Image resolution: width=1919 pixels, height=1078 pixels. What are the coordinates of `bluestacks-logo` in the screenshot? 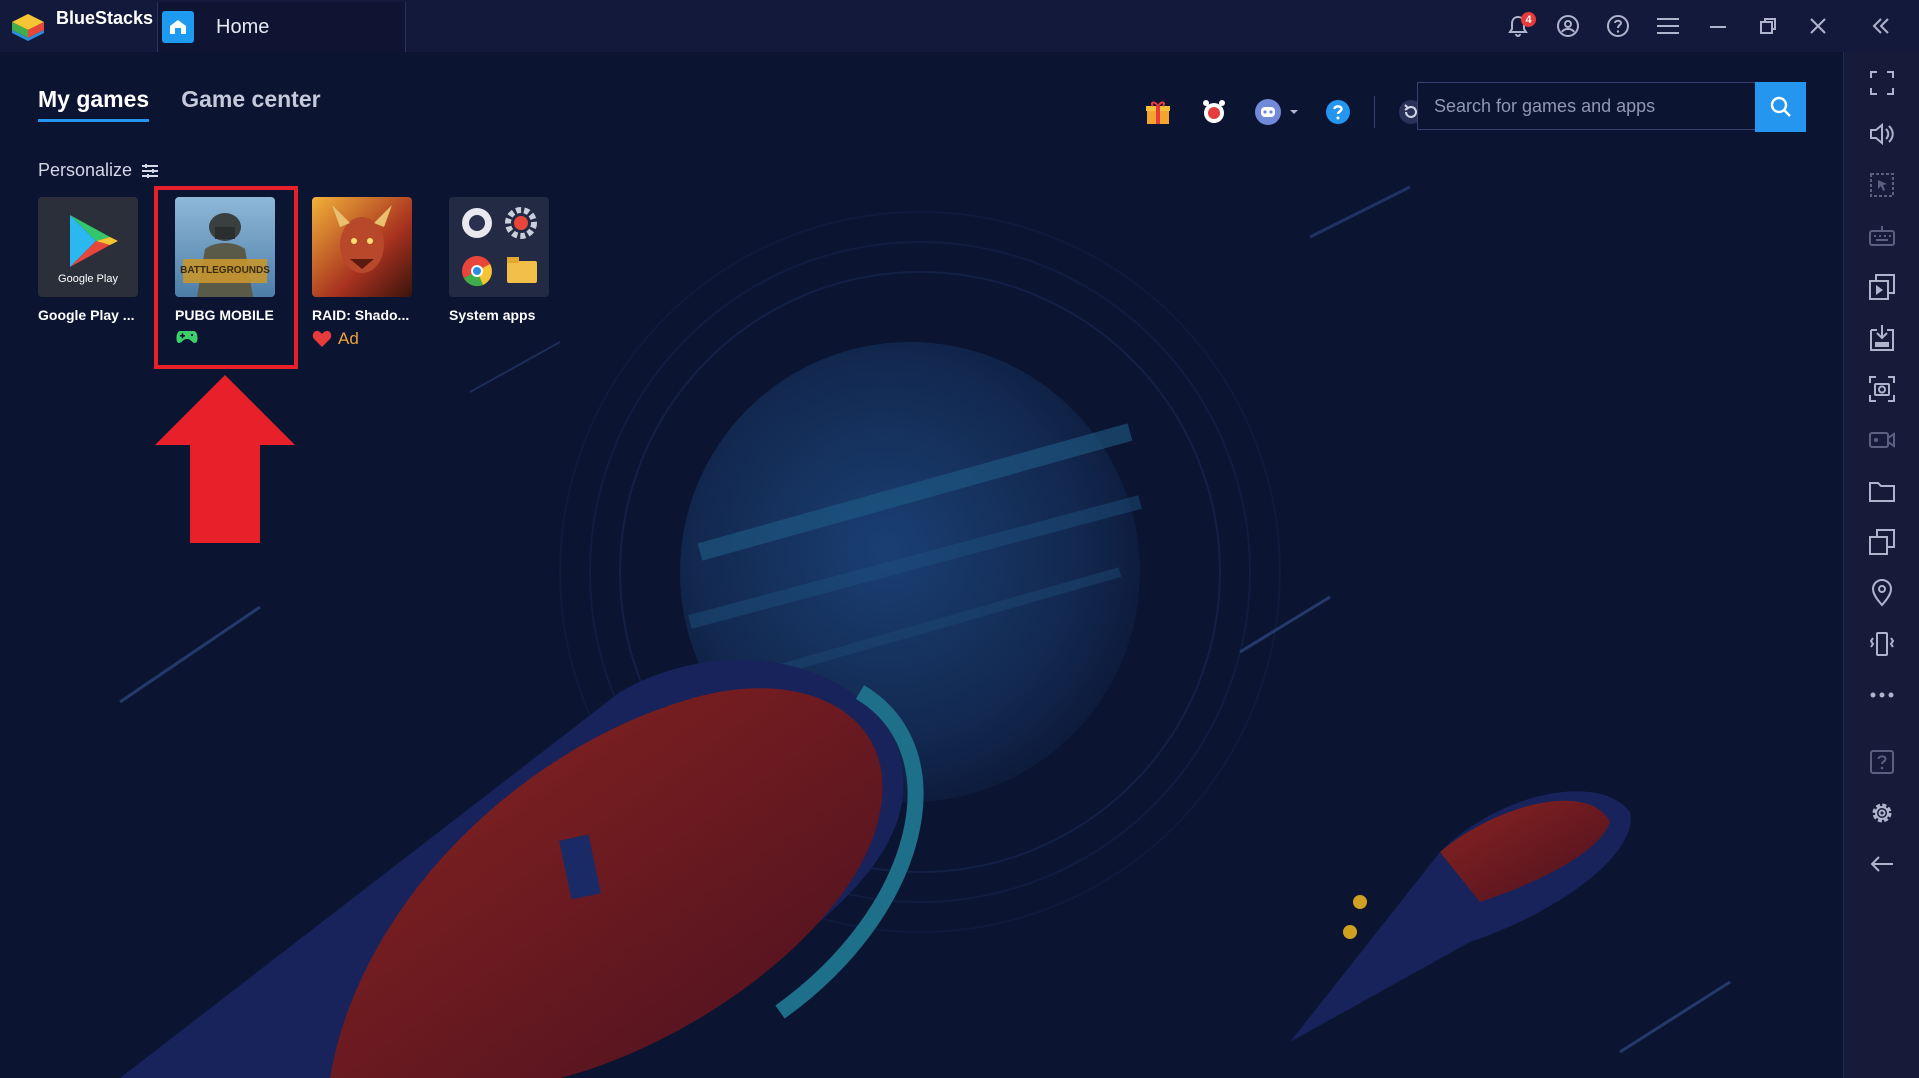 It's located at (28, 27).